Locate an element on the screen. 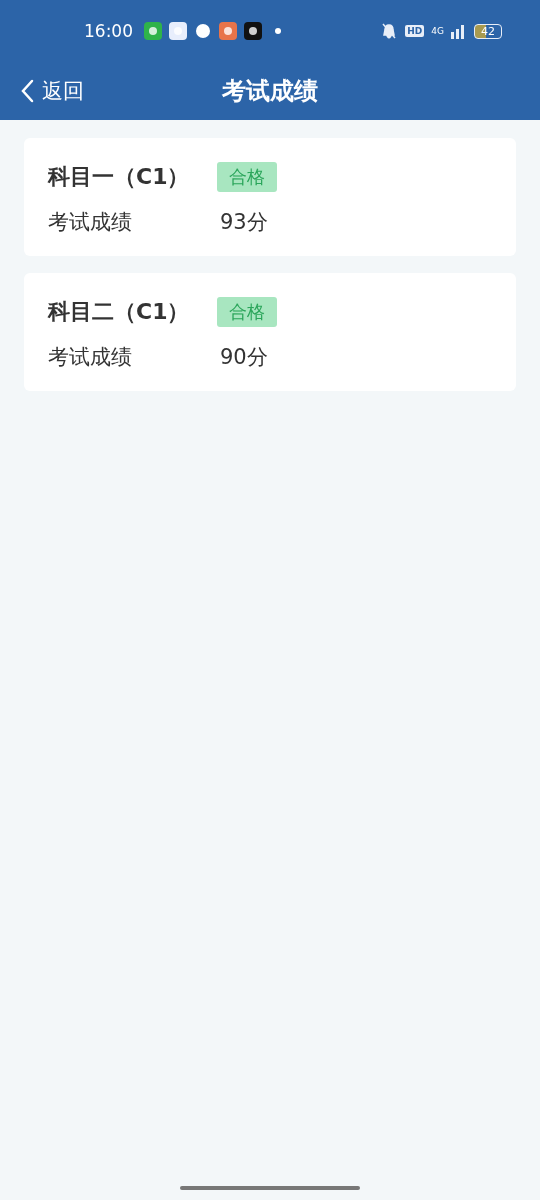 This screenshot has height=1200, width=540. score-value: 93分 is located at coordinates (244, 222).